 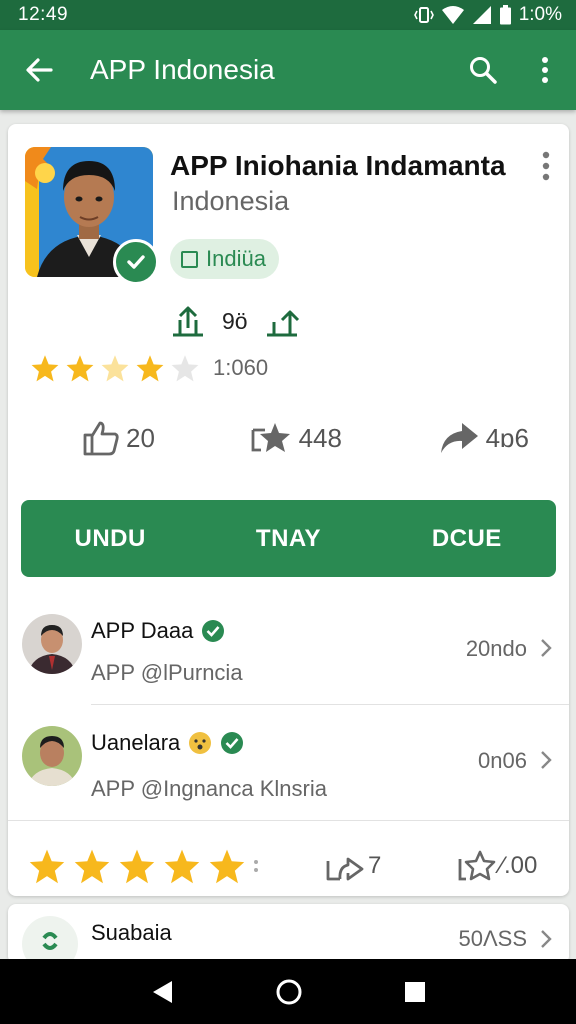 I want to click on signal-icon, so click(x=481, y=15).